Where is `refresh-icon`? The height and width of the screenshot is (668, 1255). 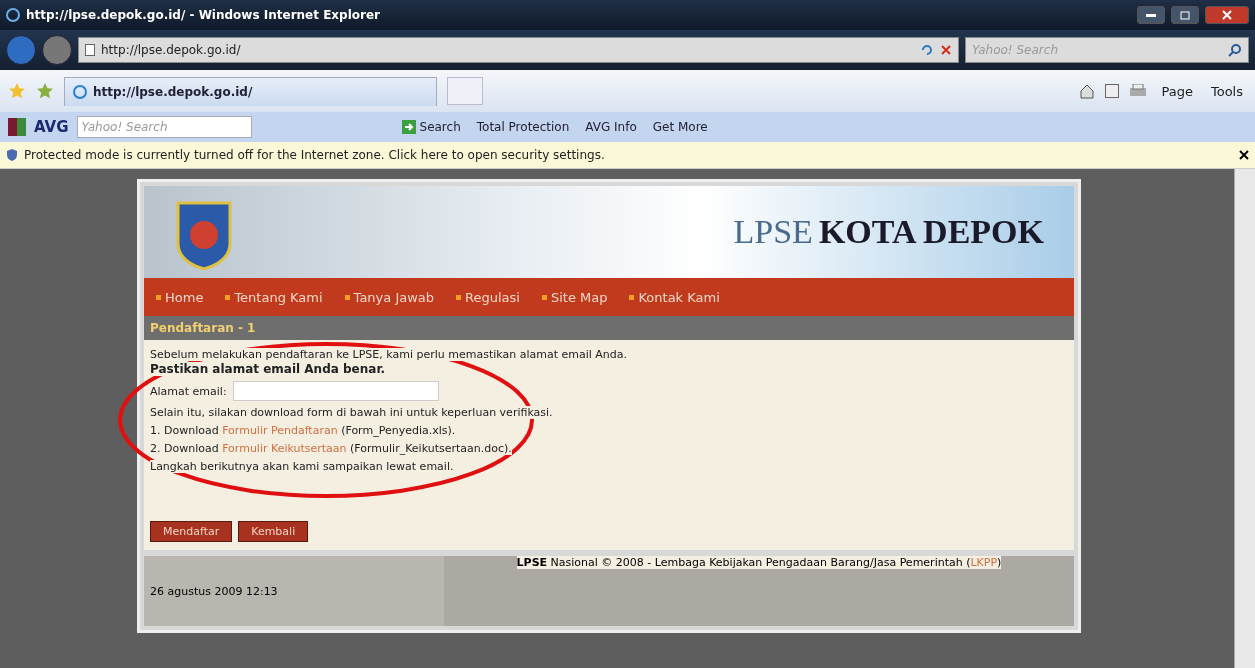 refresh-icon is located at coordinates (927, 50).